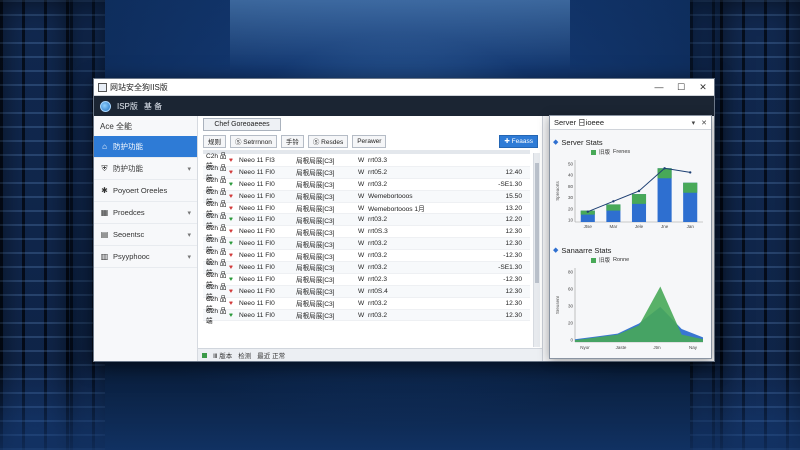 Image resolution: width=800 pixels, height=450 pixels. Describe the element at coordinates (404, 106) in the screenshot. I see `app-header: ISP版 基 备` at that location.